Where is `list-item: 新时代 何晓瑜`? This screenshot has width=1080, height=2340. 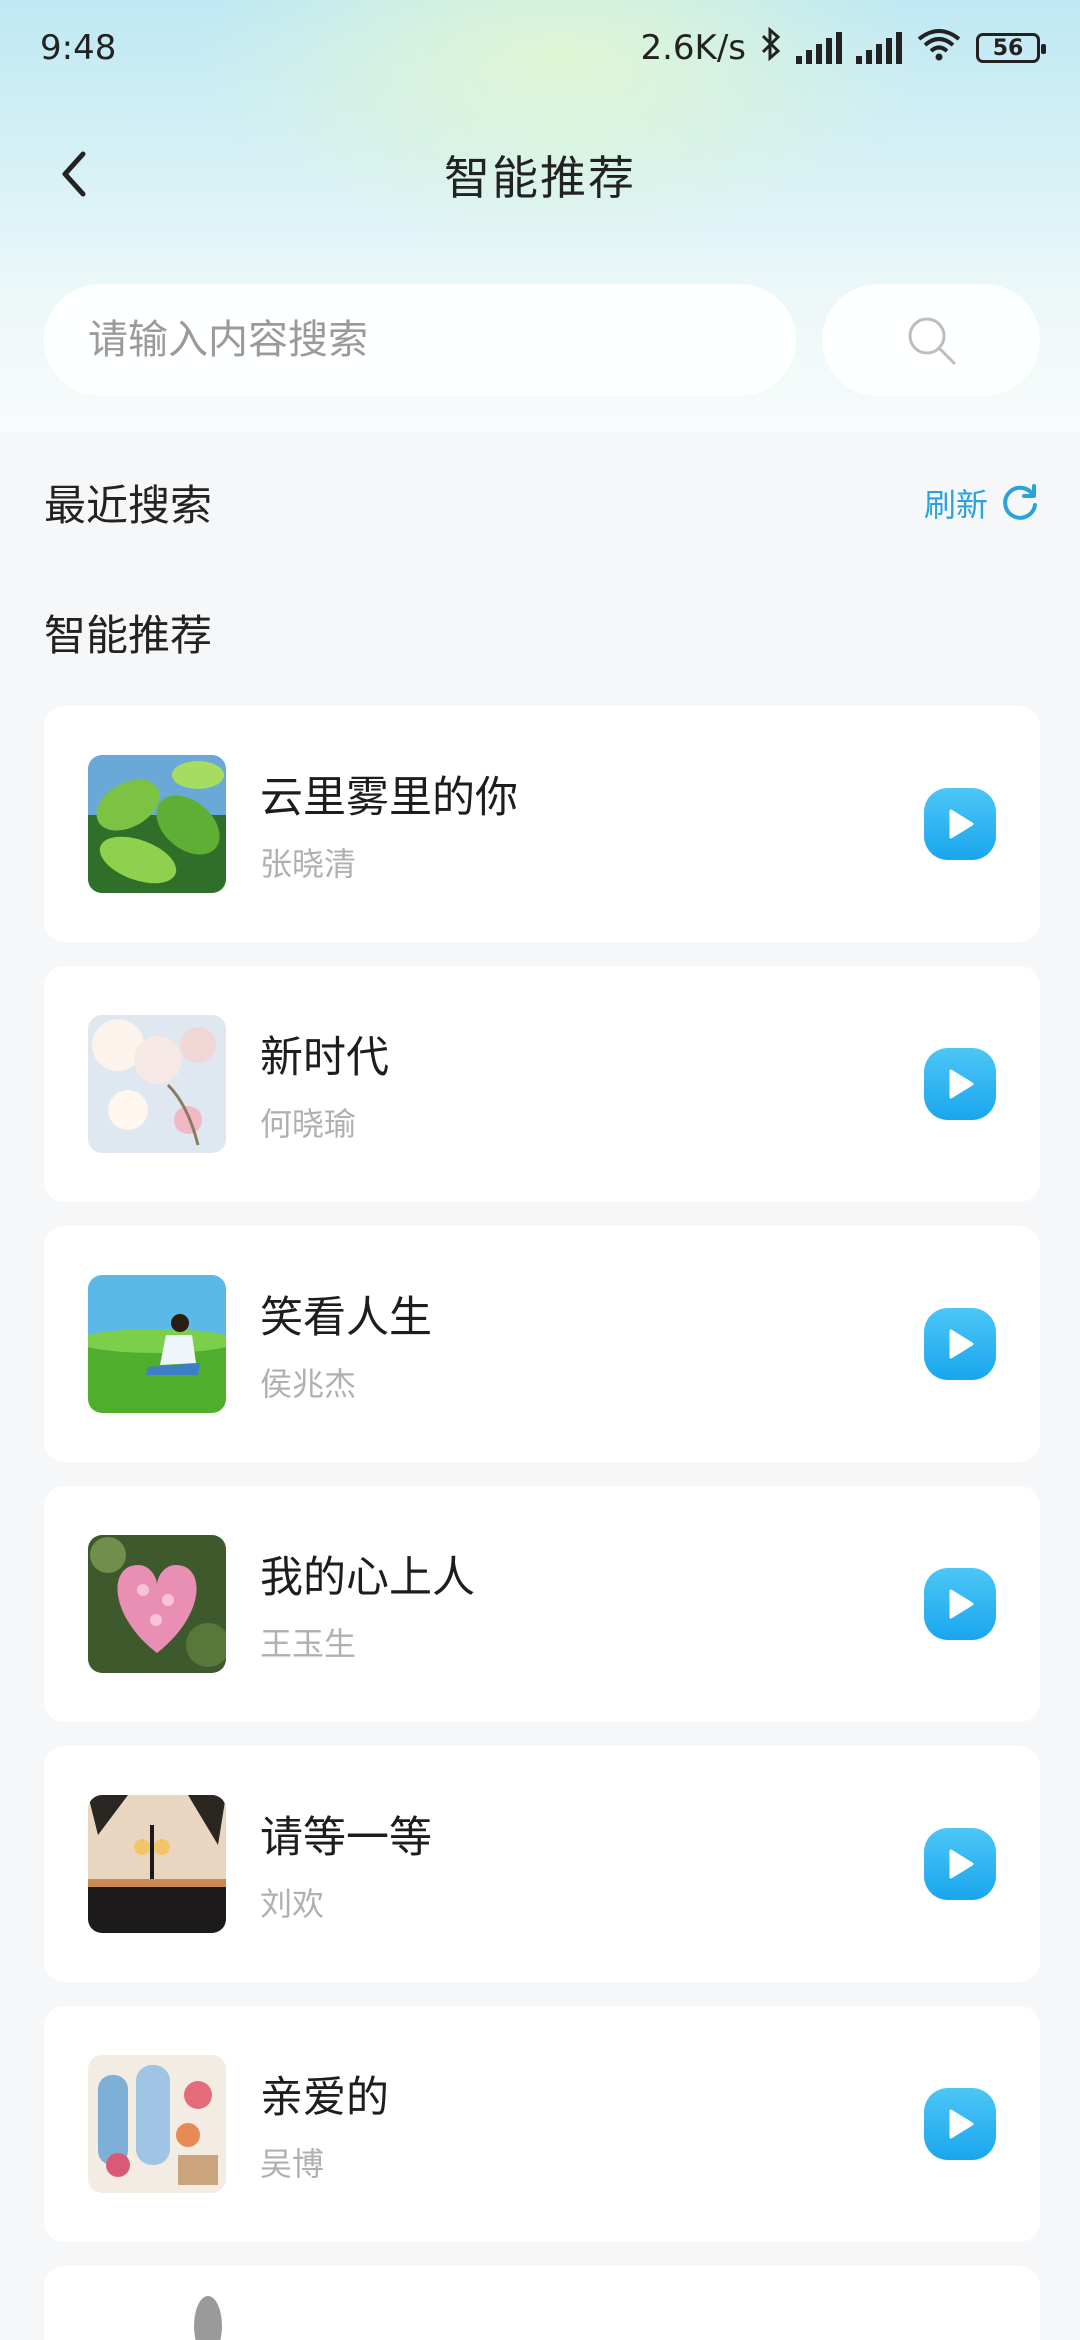
list-item: 新时代 何晓瑜 is located at coordinates (542, 1084).